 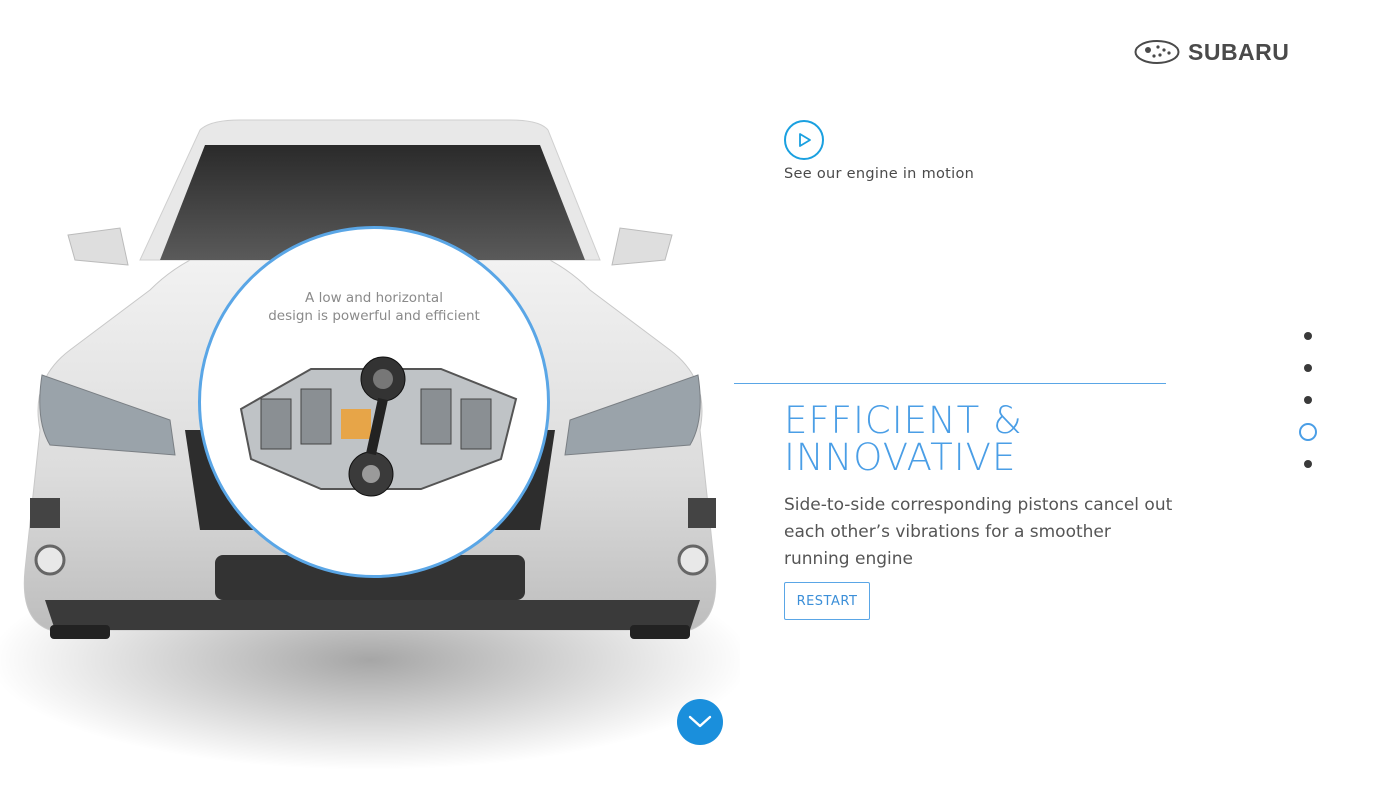 I want to click on section-divider, so click(x=950, y=383).